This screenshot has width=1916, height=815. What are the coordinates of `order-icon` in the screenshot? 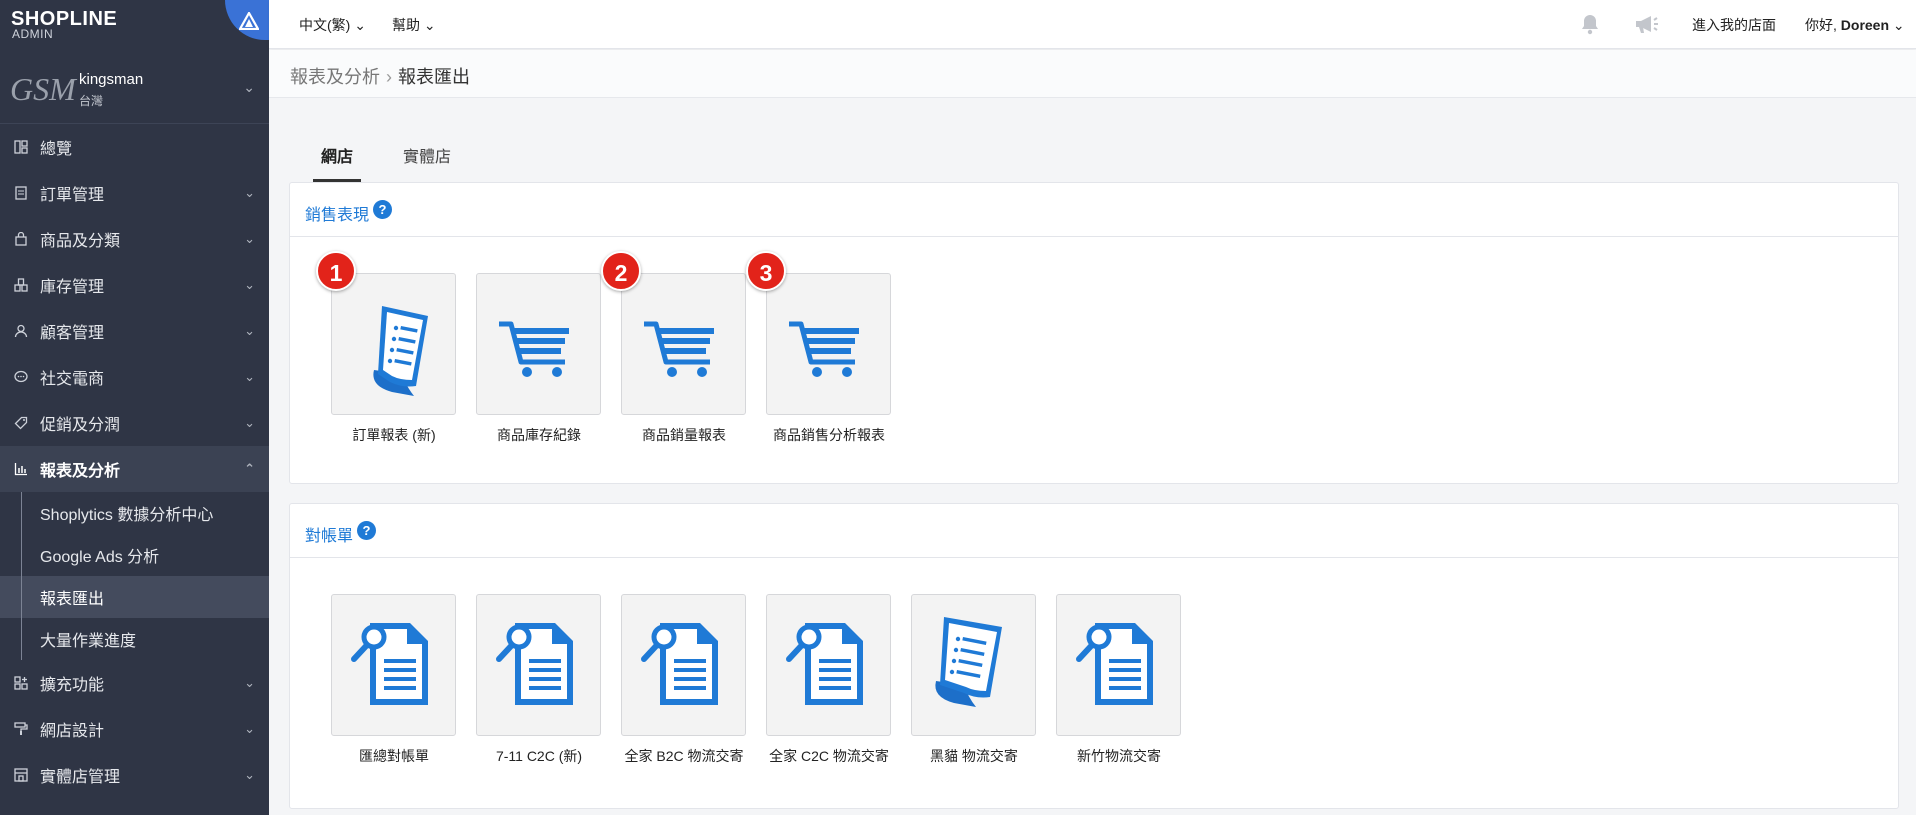 It's located at (21, 193).